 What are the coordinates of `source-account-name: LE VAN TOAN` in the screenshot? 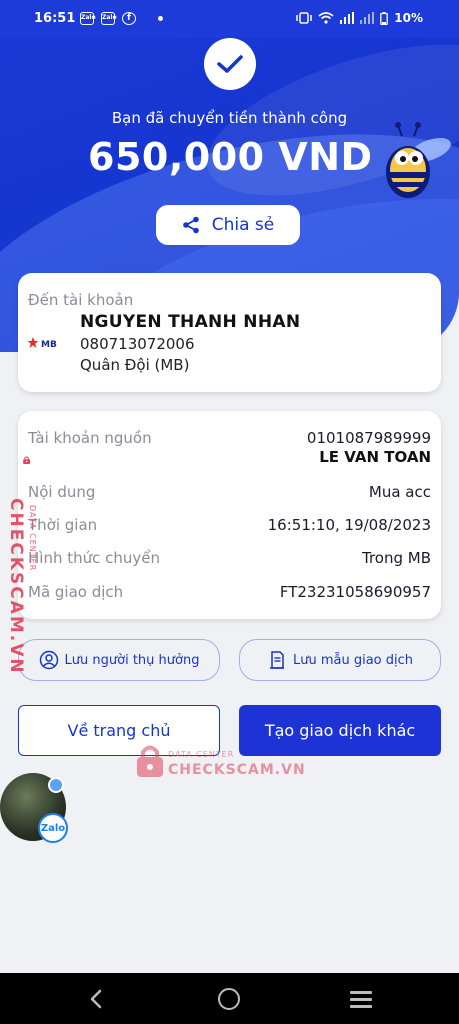 It's located at (375, 457).